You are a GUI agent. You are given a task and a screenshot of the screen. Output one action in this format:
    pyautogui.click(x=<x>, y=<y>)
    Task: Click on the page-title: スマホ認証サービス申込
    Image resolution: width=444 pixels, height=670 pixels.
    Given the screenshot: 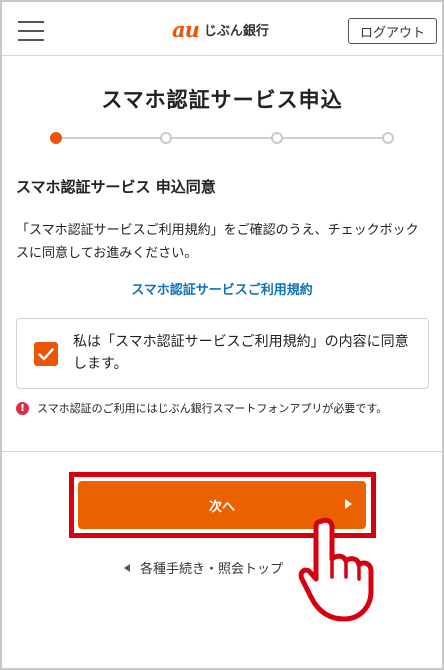 What is the action you would take?
    pyautogui.click(x=222, y=100)
    